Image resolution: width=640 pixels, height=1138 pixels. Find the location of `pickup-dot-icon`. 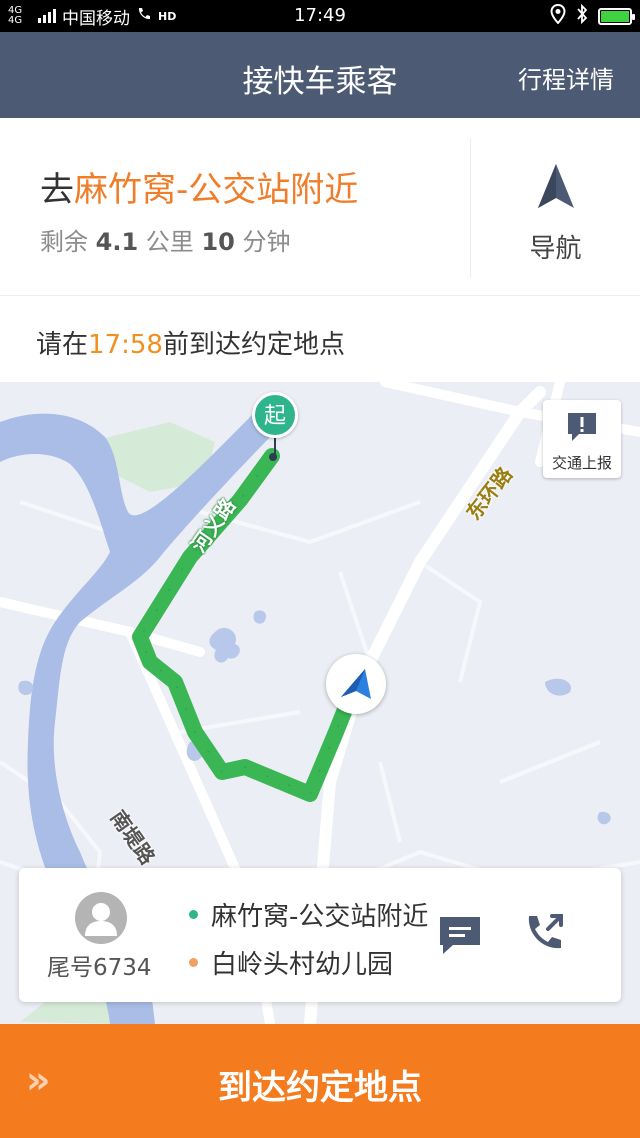

pickup-dot-icon is located at coordinates (193, 914).